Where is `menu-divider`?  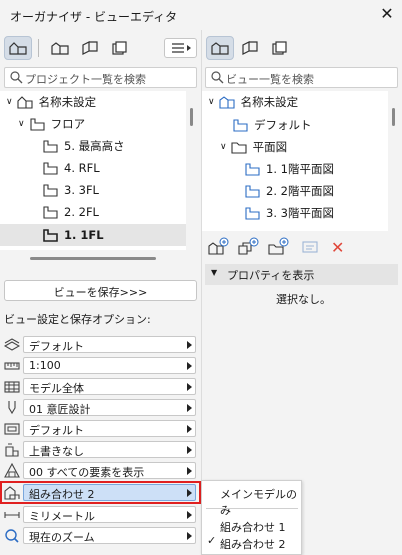
menu-divider is located at coordinates (252, 508).